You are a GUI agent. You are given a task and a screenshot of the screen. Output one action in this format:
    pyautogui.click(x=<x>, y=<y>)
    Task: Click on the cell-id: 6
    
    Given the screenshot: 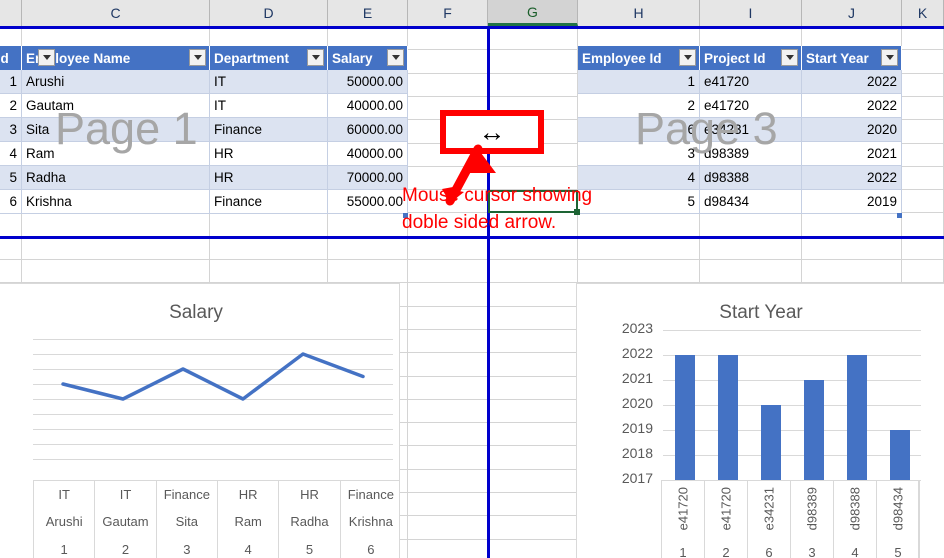 What is the action you would take?
    pyautogui.click(x=11, y=202)
    